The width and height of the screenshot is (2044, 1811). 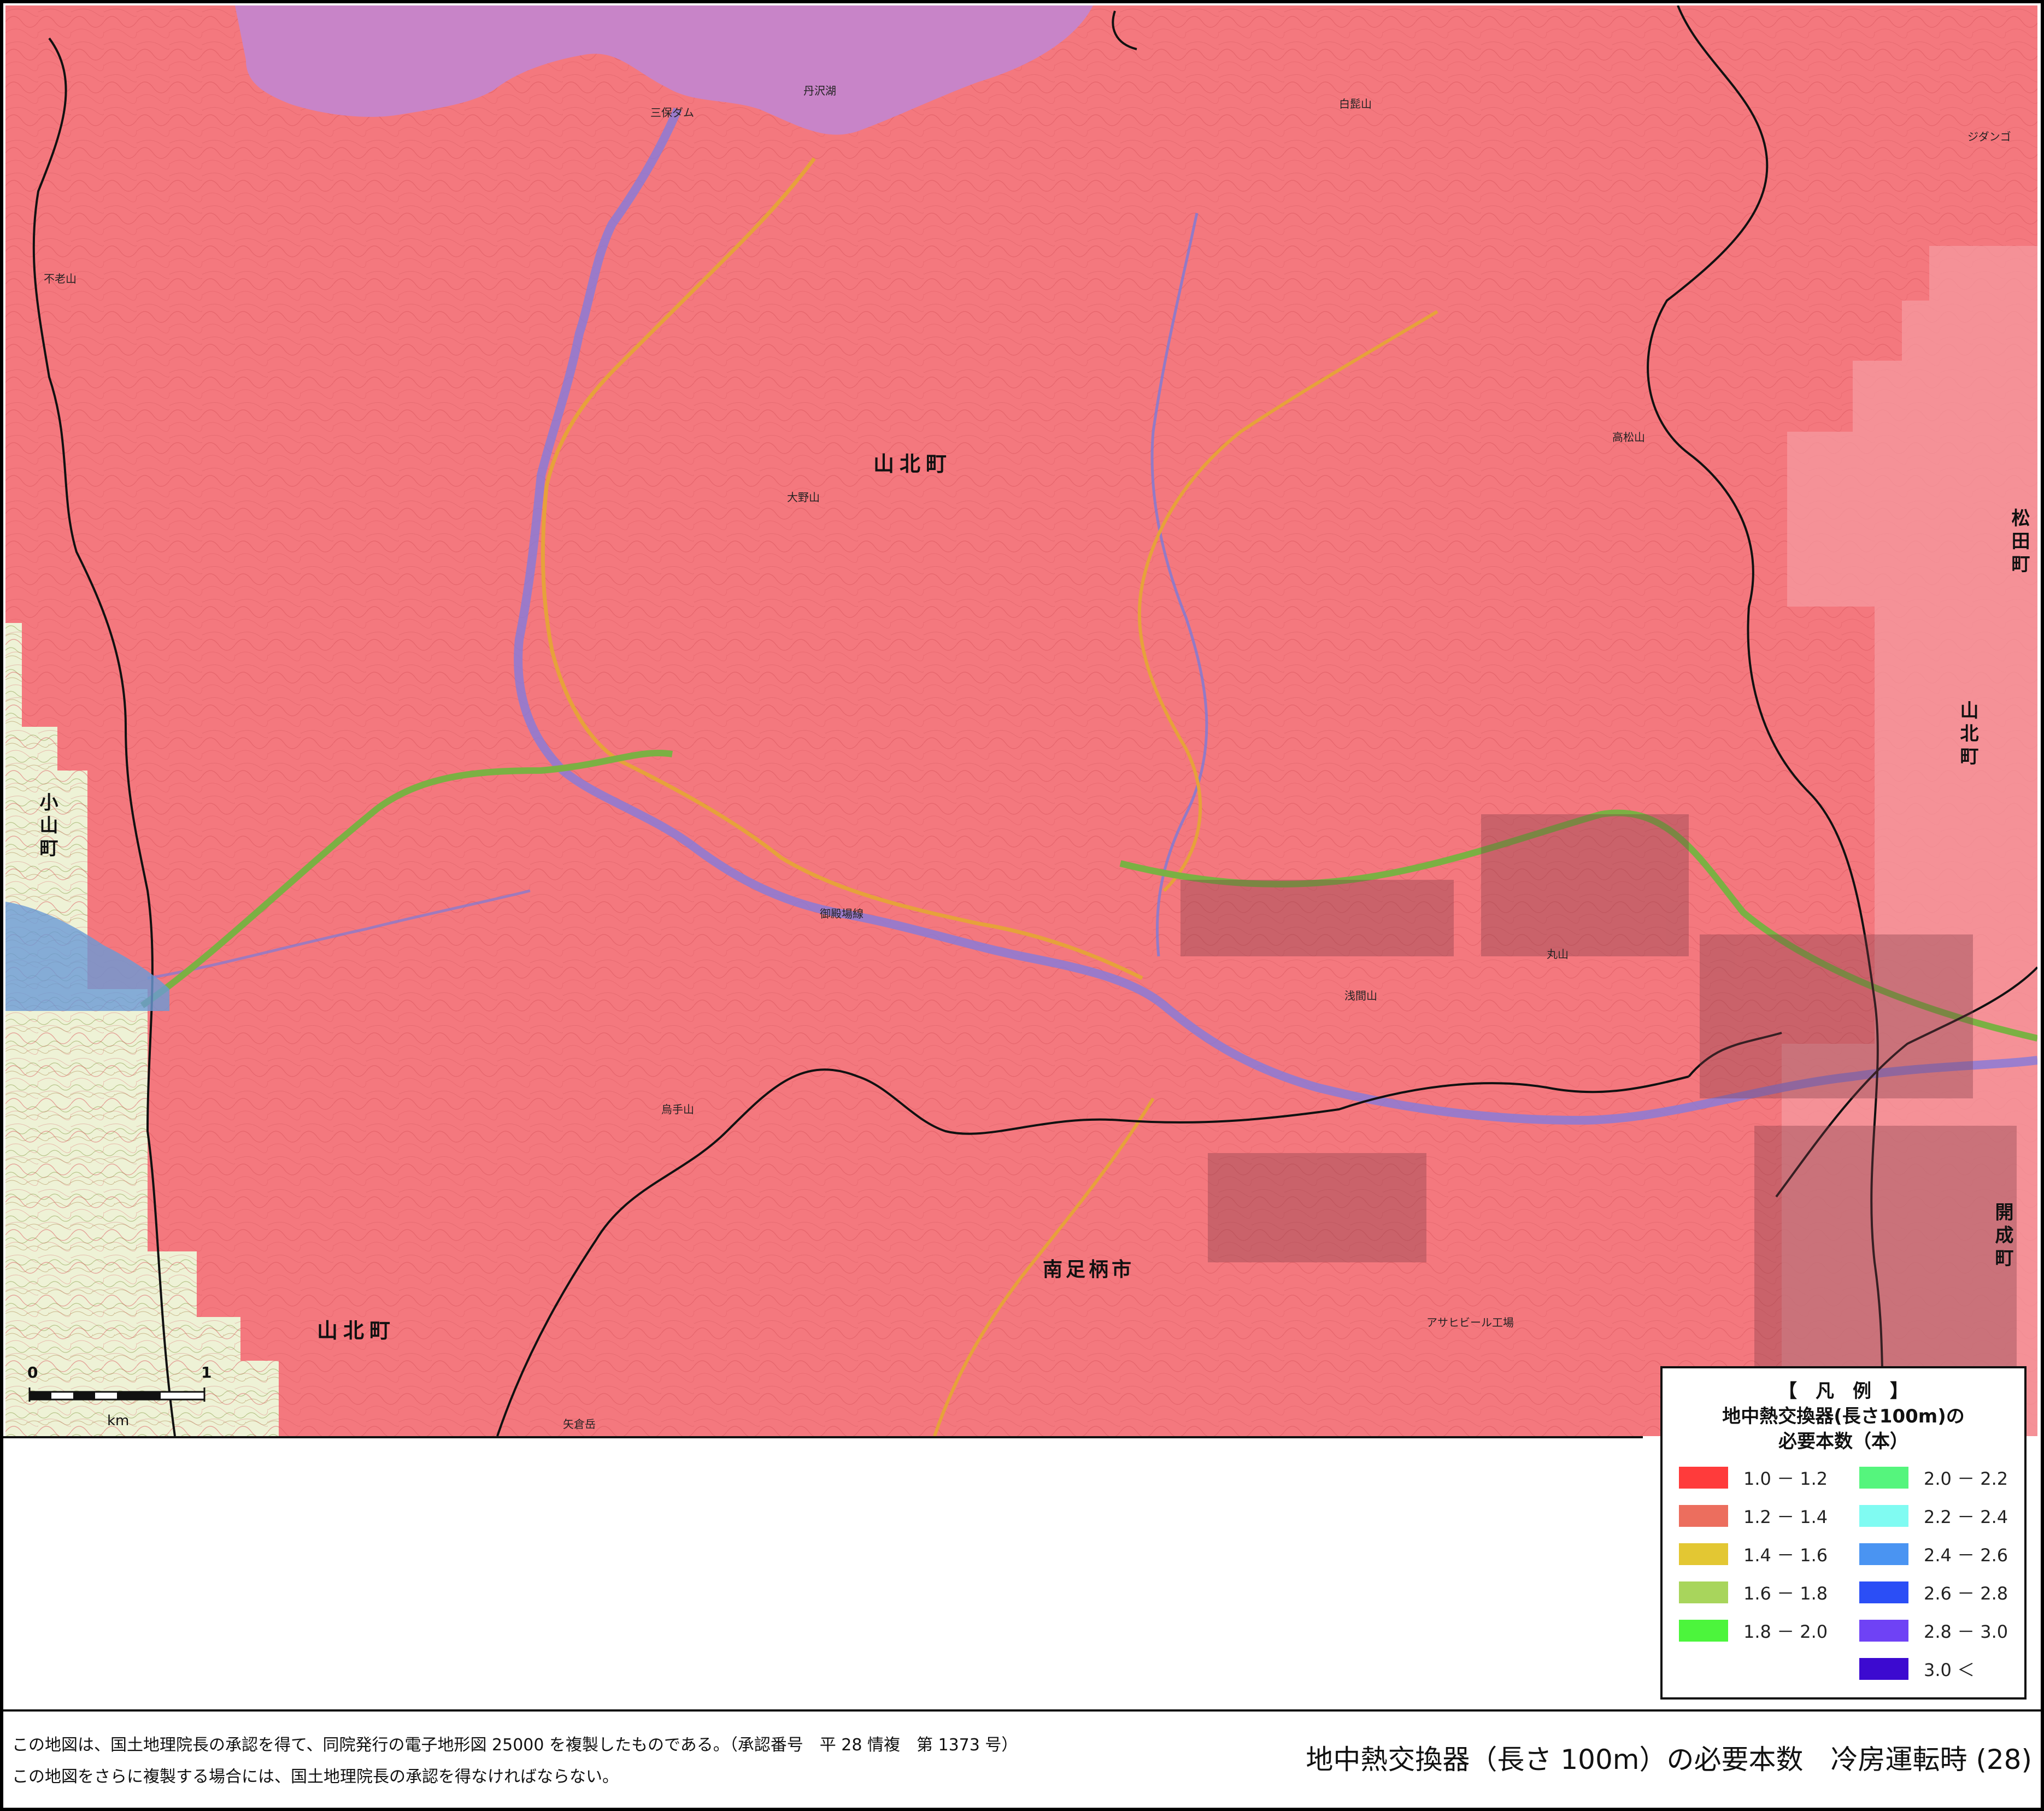 I want to click on legend-title-line2: 必要本数（本）, so click(x=1843, y=1442).